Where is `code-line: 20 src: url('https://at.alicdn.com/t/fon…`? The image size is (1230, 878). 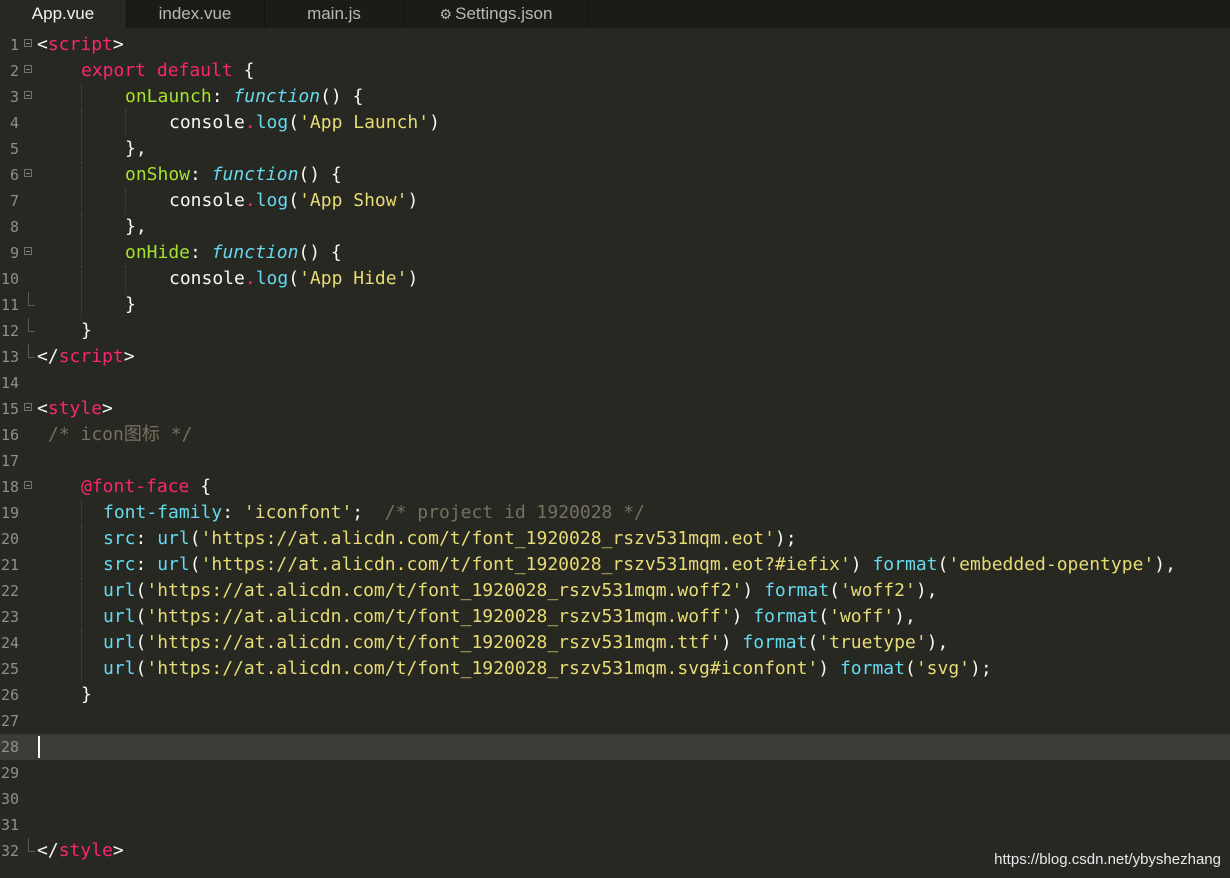 code-line: 20 src: url('https://at.alicdn.com/t/fon… is located at coordinates (615, 539).